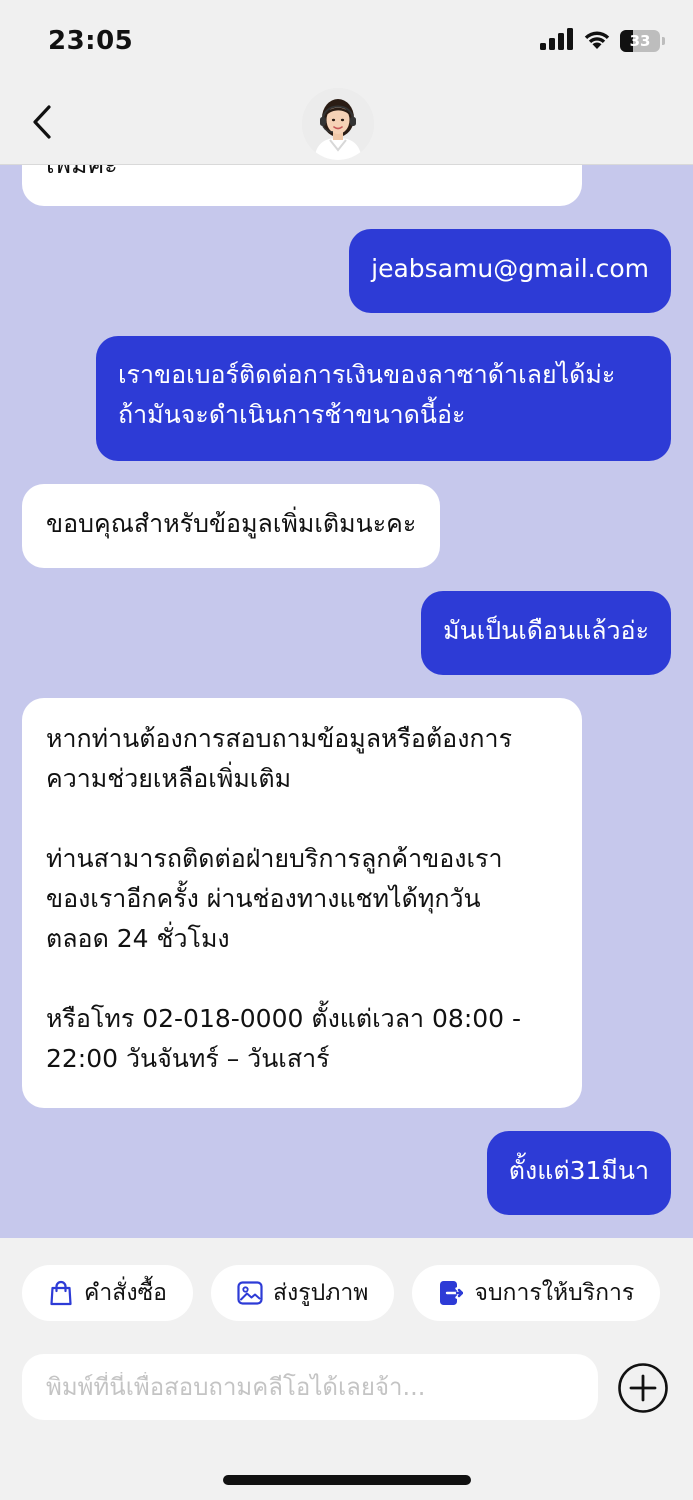 The image size is (693, 1500). What do you see at coordinates (557, 41) in the screenshot?
I see `signal-icon` at bounding box center [557, 41].